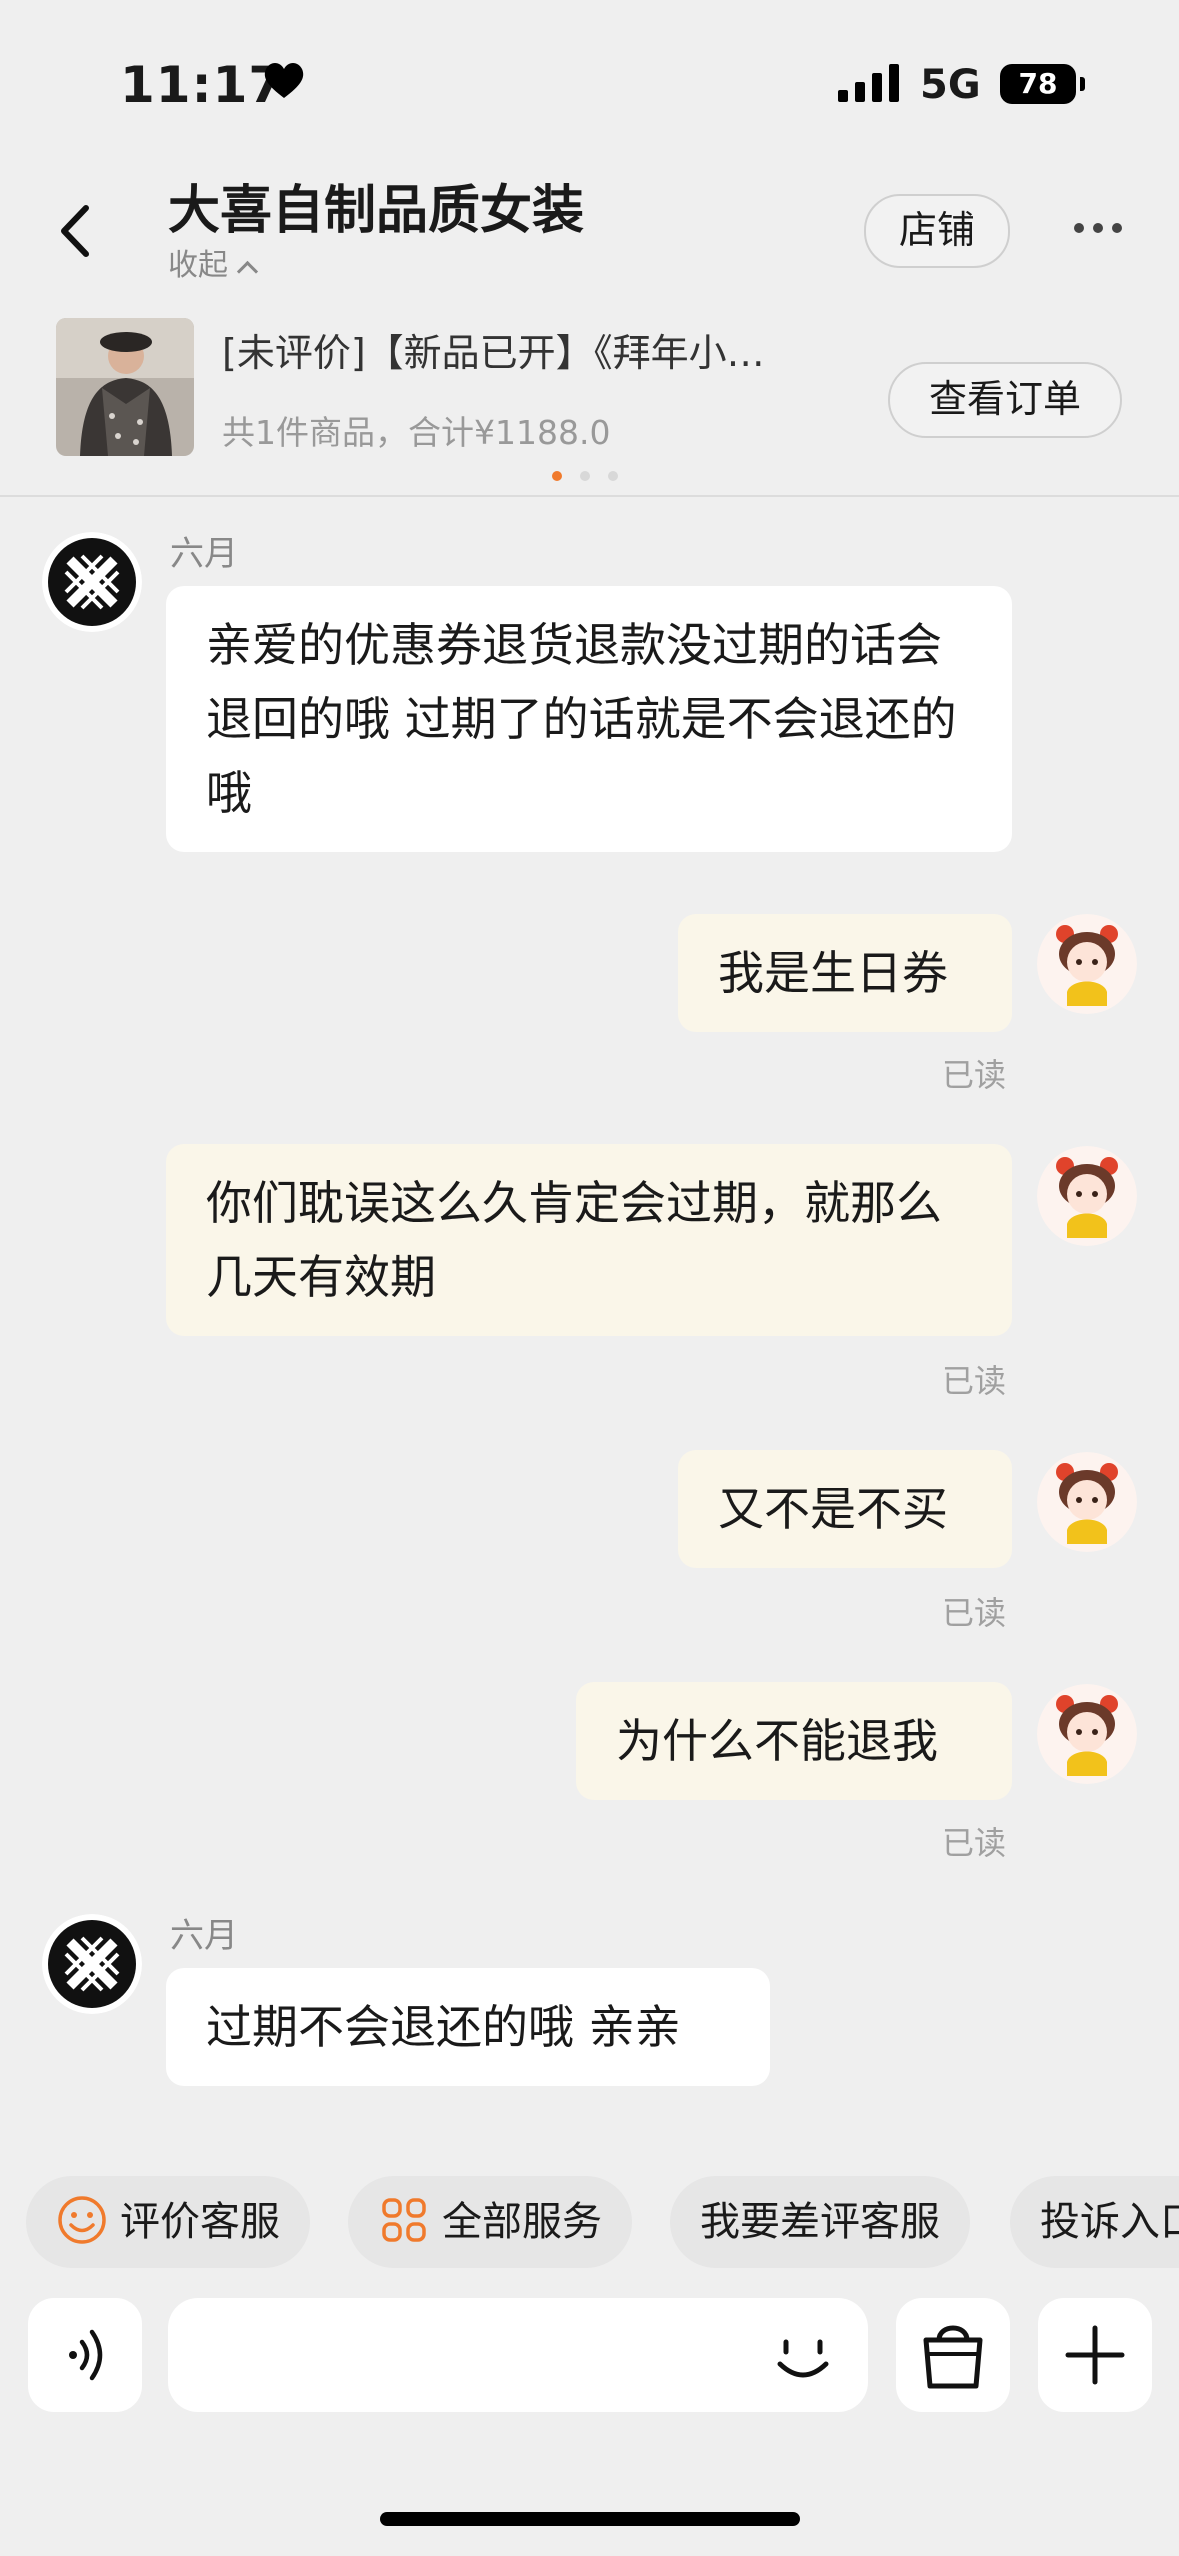 The width and height of the screenshot is (1179, 2556). I want to click on battery-tip, so click(1082, 84).